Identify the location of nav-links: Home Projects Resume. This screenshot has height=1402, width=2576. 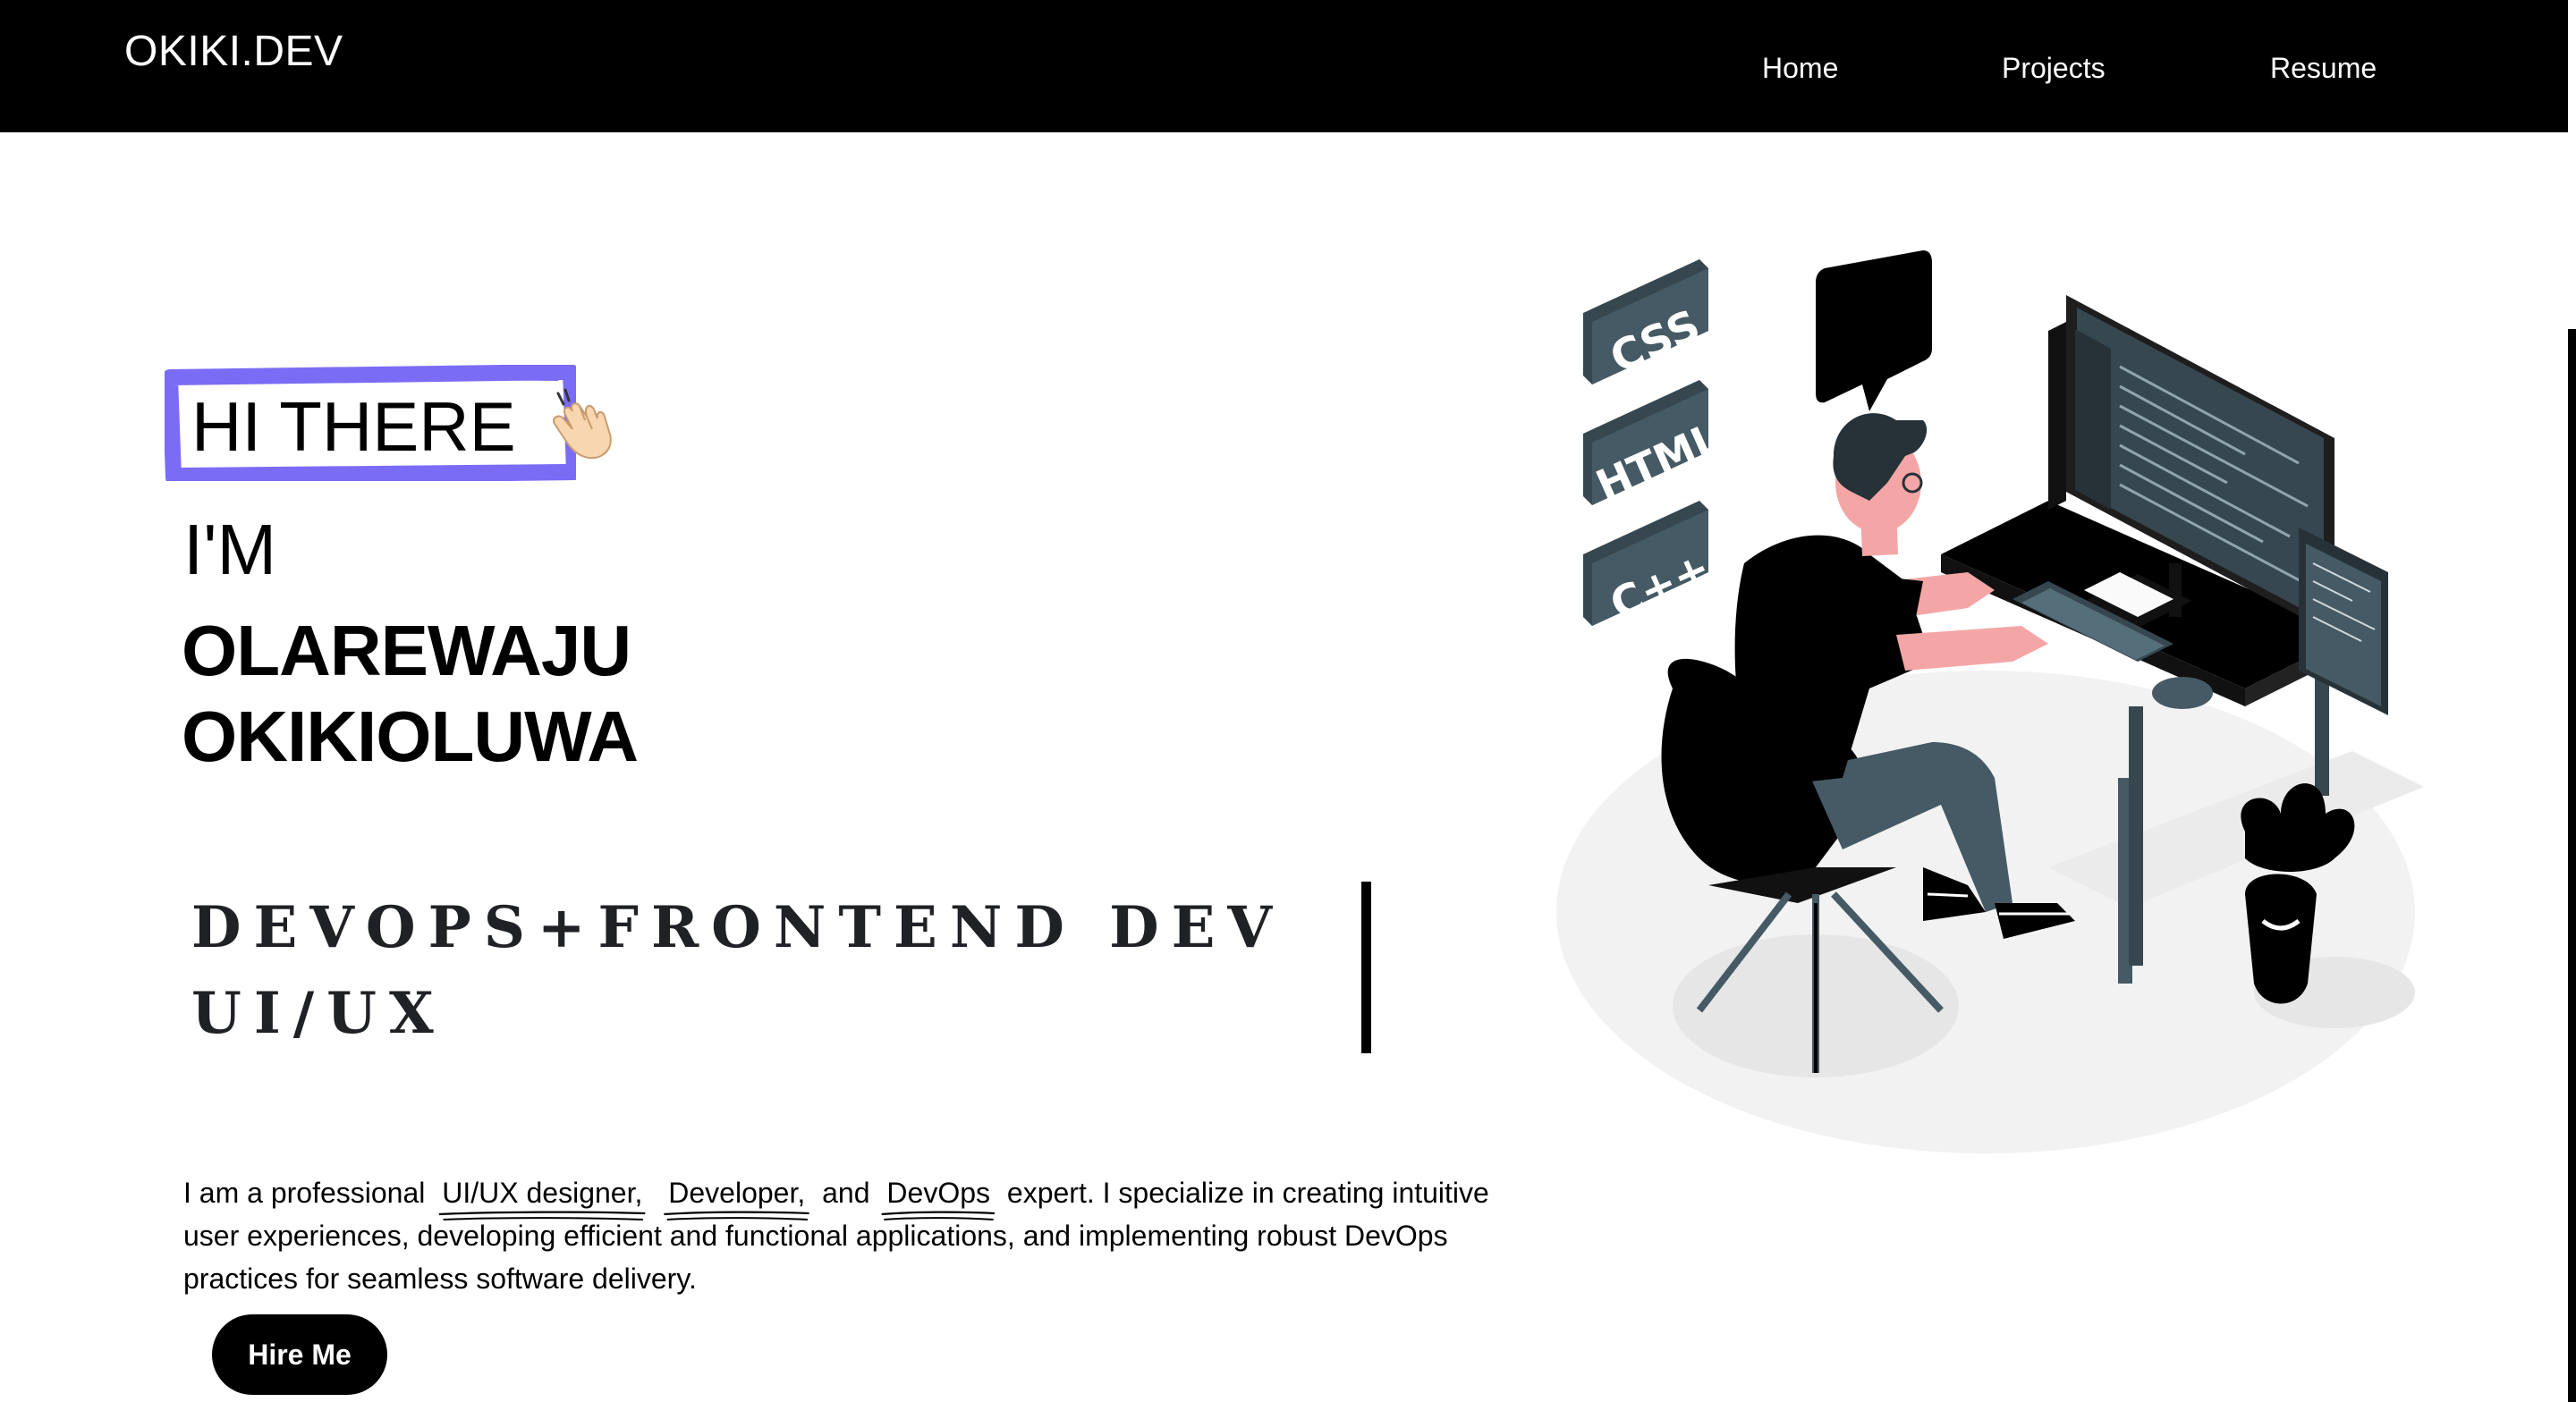
(1284, 70).